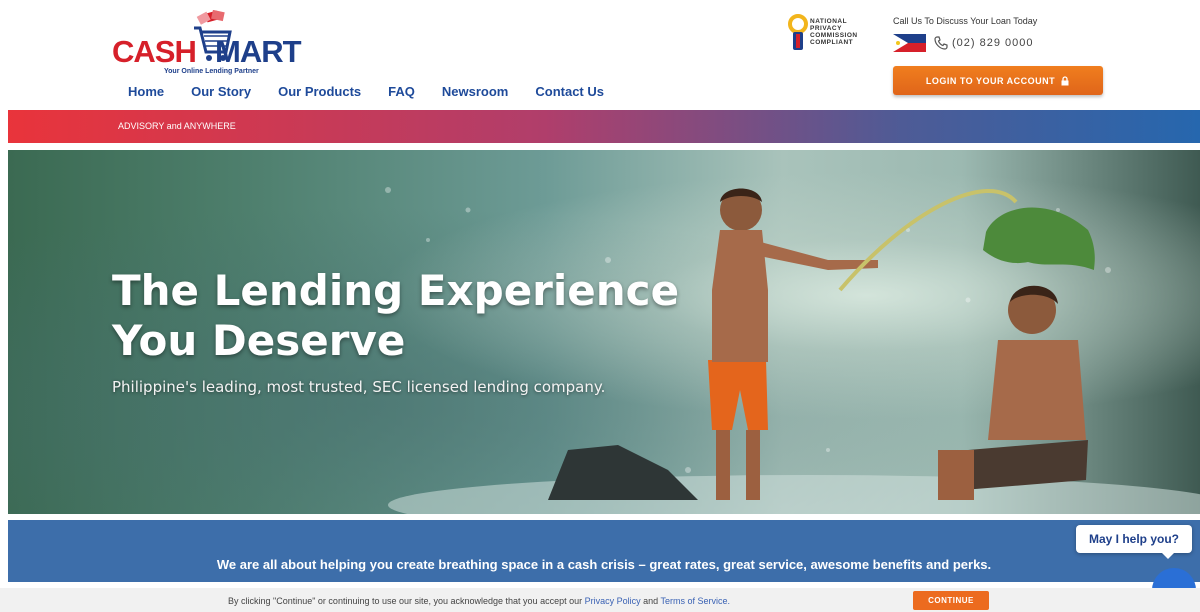 This screenshot has height=612, width=1200. Describe the element at coordinates (1134, 542) in the screenshot. I see `chat-prompt-bubble: May I help you?` at that location.